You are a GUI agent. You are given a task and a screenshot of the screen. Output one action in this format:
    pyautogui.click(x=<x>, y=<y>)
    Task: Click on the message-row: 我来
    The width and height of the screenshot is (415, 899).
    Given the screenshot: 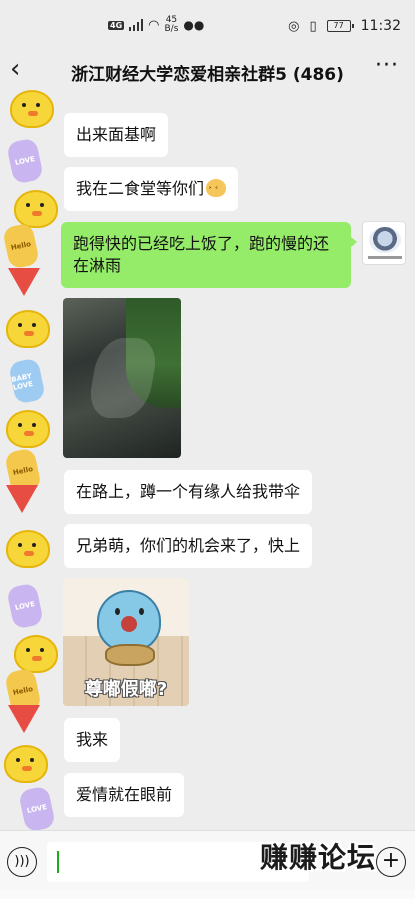 What is the action you would take?
    pyautogui.click(x=92, y=740)
    